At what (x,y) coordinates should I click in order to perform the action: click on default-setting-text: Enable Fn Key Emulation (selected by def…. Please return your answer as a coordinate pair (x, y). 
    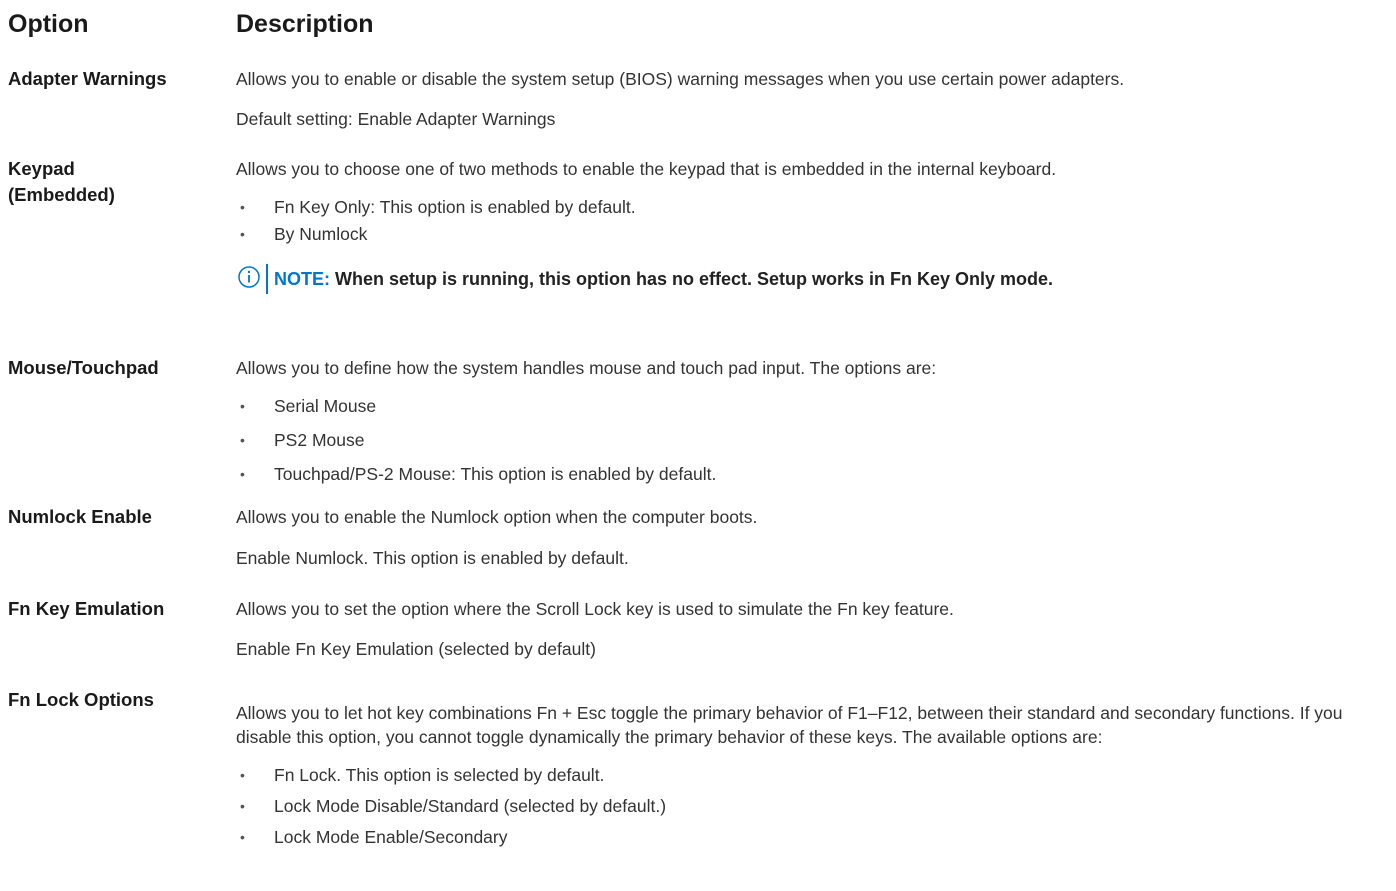
    Looking at the image, I should click on (416, 649).